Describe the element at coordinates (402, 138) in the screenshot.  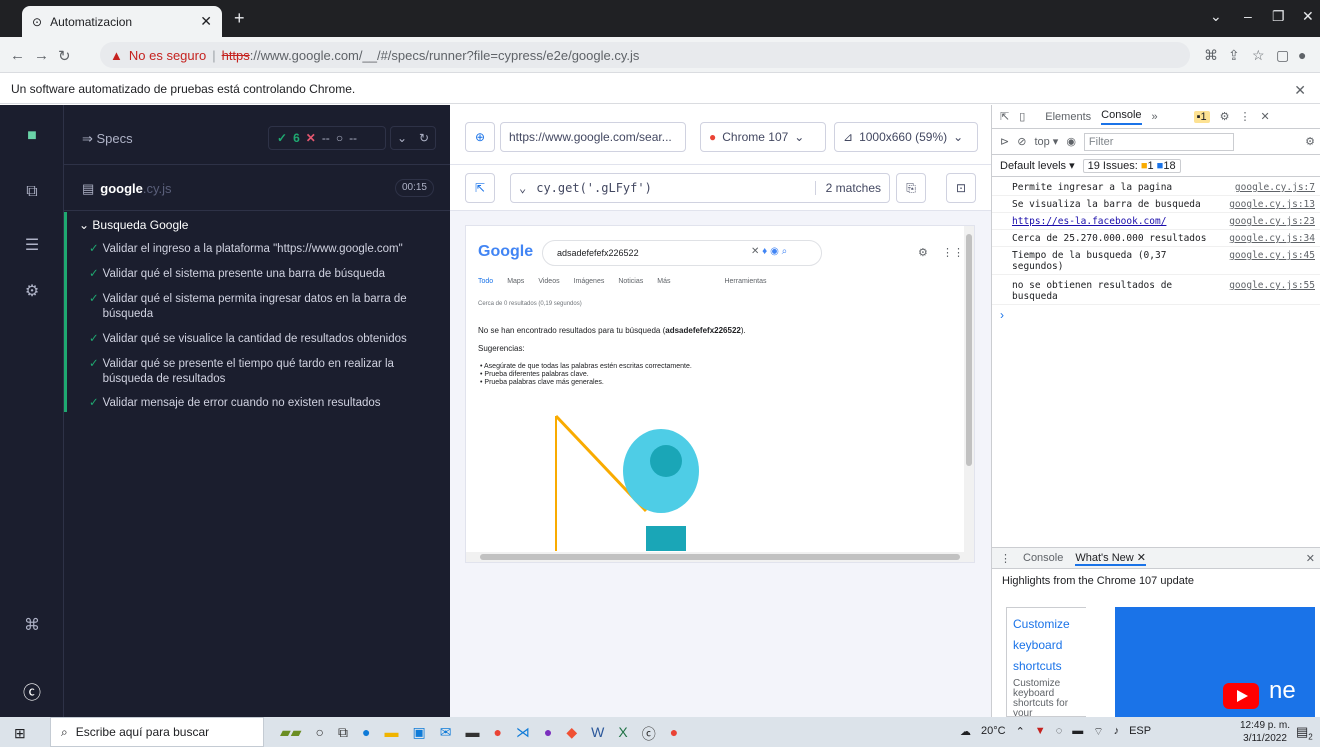
I see `chevron-down-icon: ⌄` at that location.